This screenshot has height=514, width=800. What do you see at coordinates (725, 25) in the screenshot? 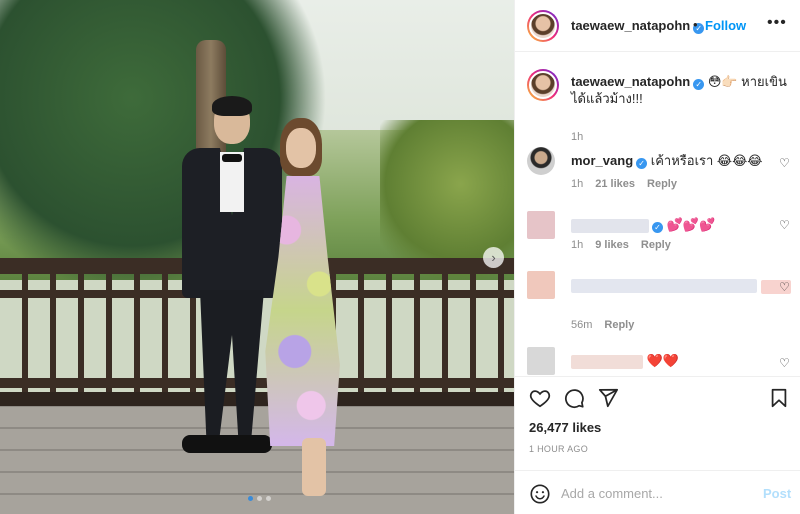
I see `follow-button: Follow` at bounding box center [725, 25].